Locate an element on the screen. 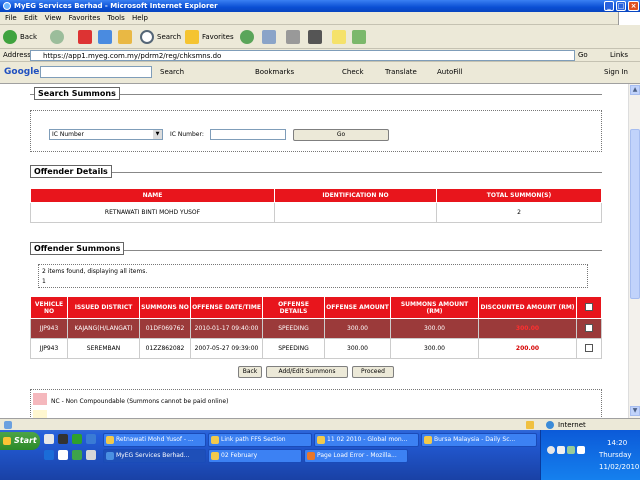 The height and width of the screenshot is (480, 640). autofill-button: AutoFill is located at coordinates (450, 72).